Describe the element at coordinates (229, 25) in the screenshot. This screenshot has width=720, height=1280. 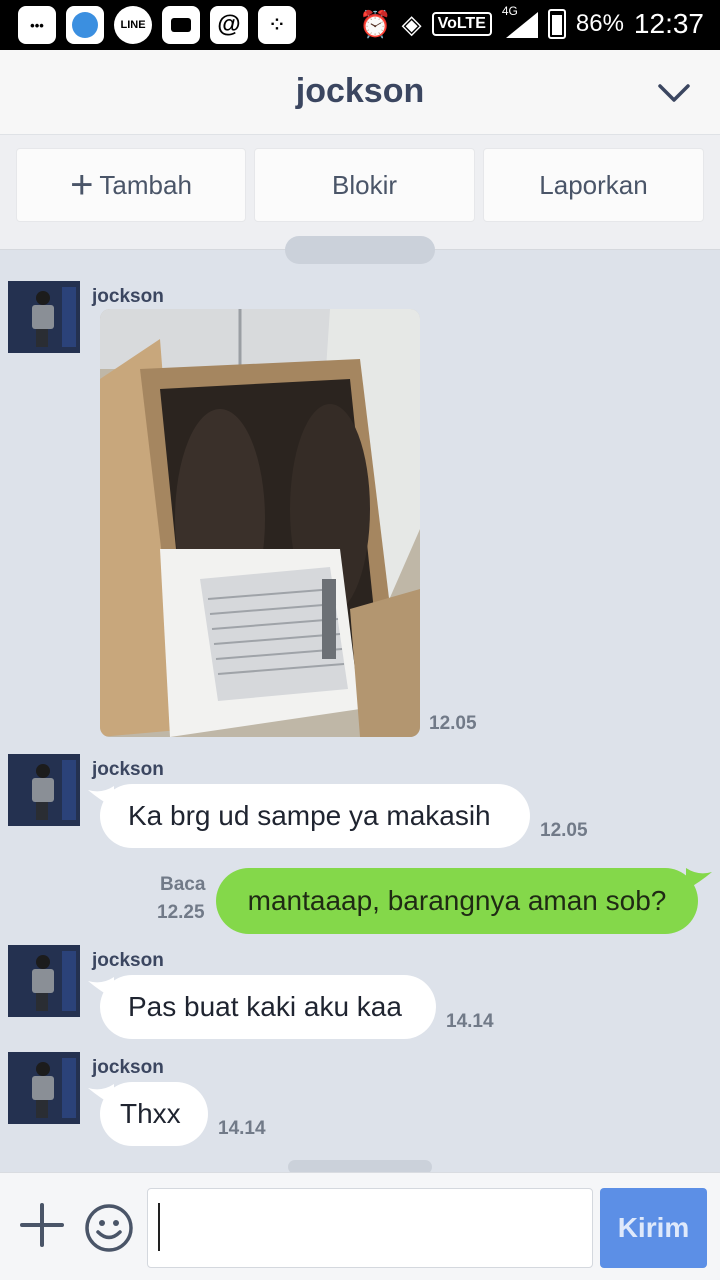
I see `at-icon: @` at that location.